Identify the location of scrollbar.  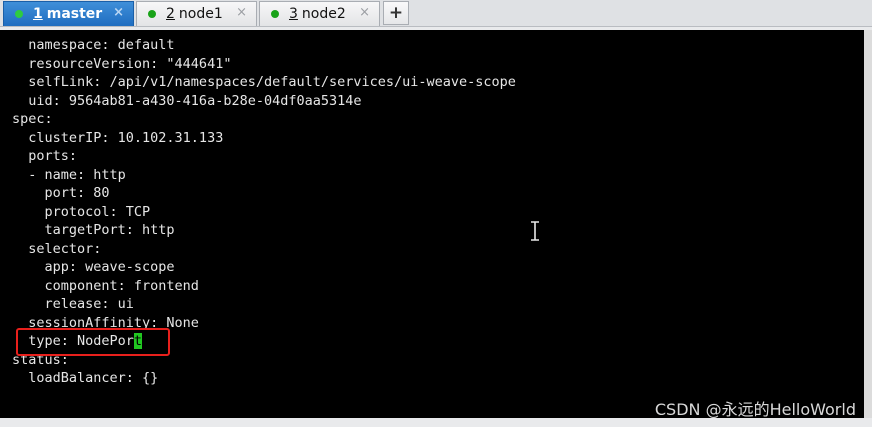
(868, 224).